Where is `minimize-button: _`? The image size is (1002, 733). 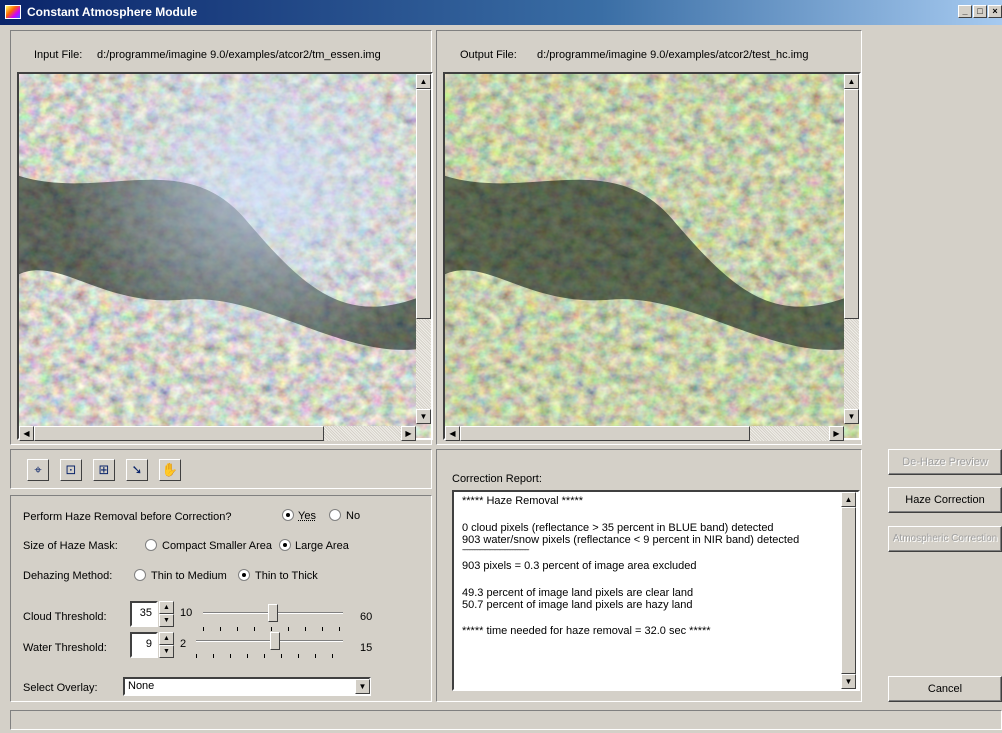
minimize-button: _ is located at coordinates (965, 11).